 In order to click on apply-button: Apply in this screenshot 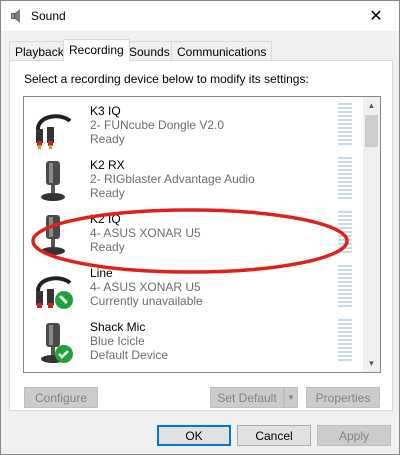, I will do `click(354, 435)`.